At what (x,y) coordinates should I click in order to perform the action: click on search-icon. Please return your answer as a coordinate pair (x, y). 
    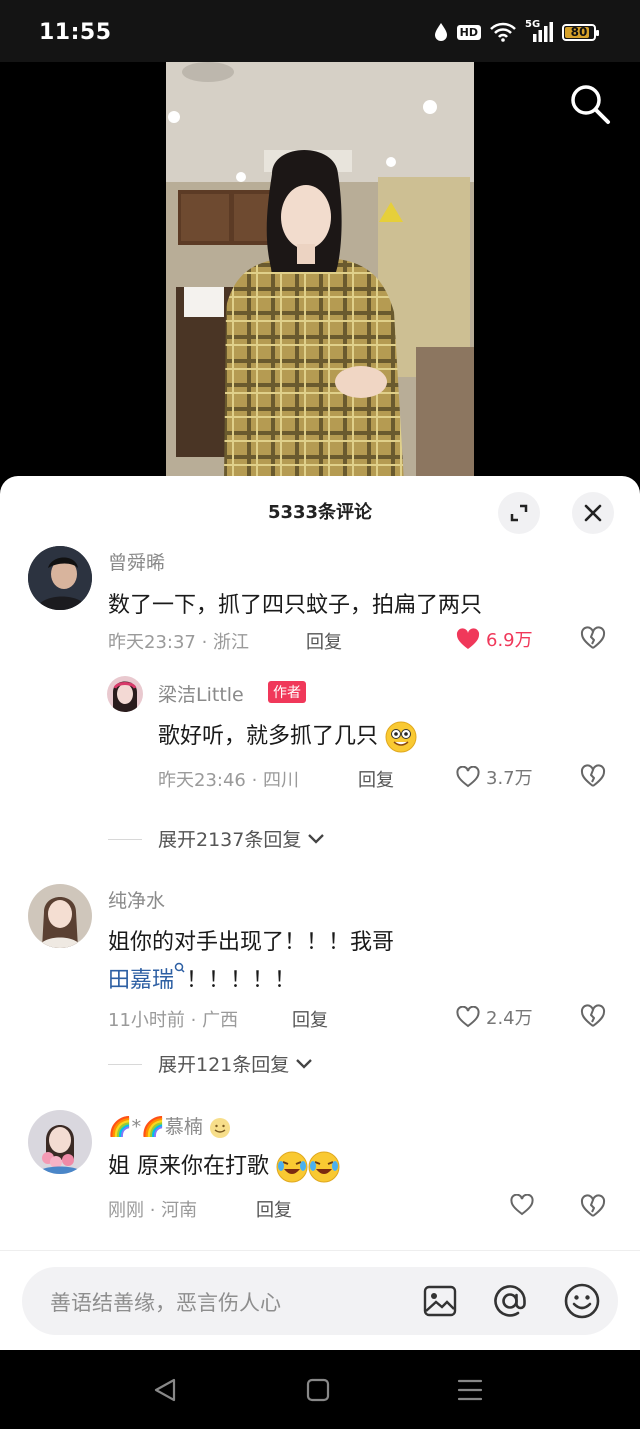
    Looking at the image, I should click on (590, 104).